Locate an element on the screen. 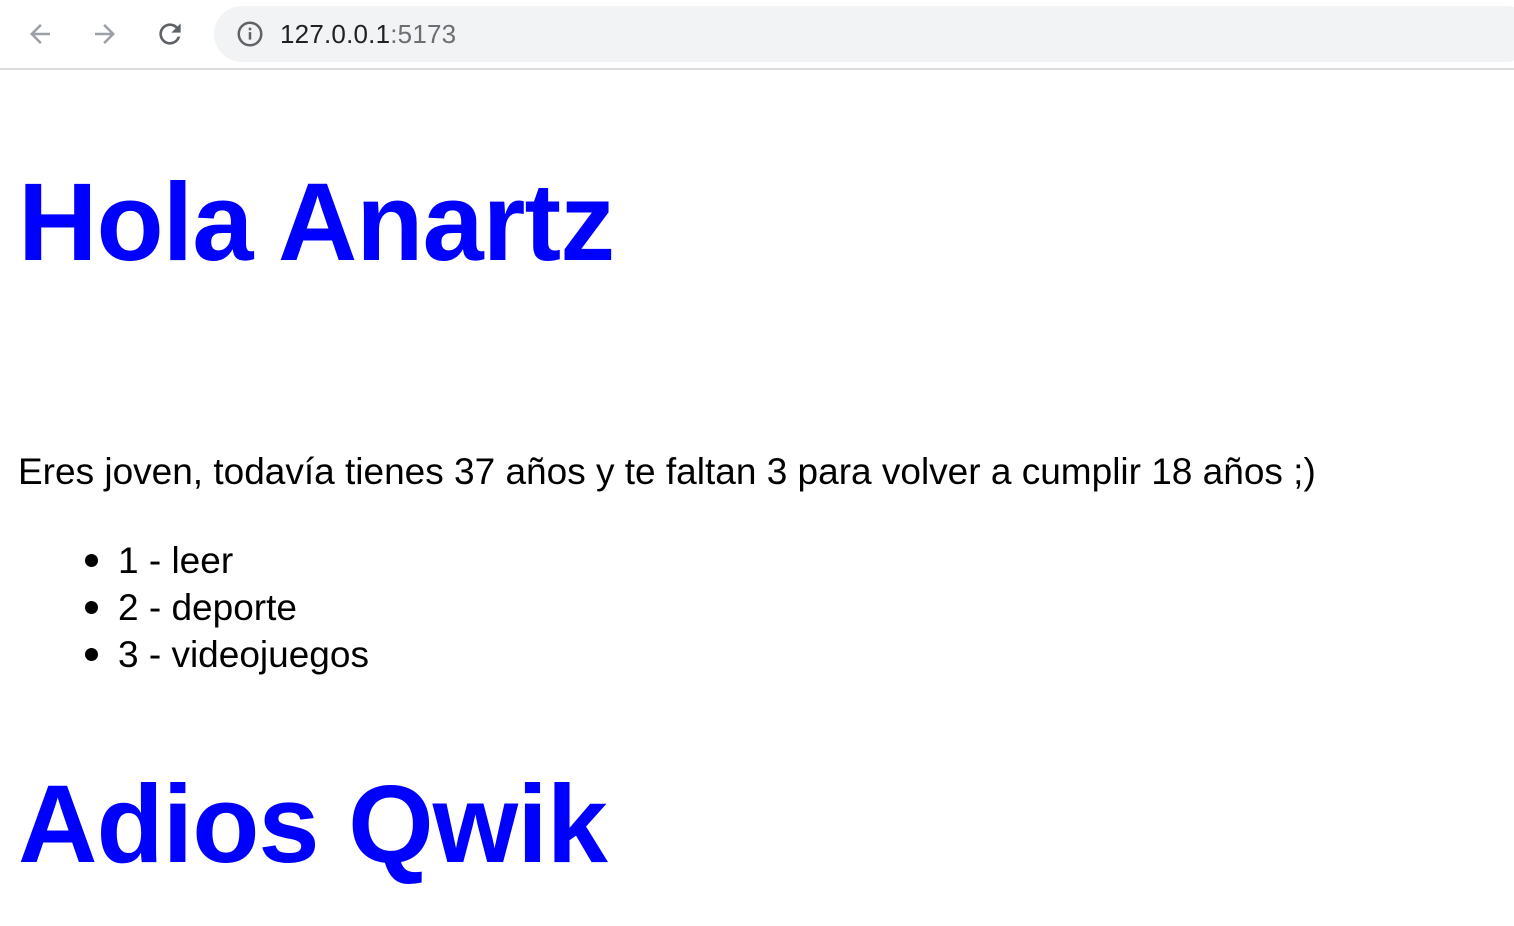 The image size is (1514, 926). list-item: 2 - deporte is located at coordinates (224, 607).